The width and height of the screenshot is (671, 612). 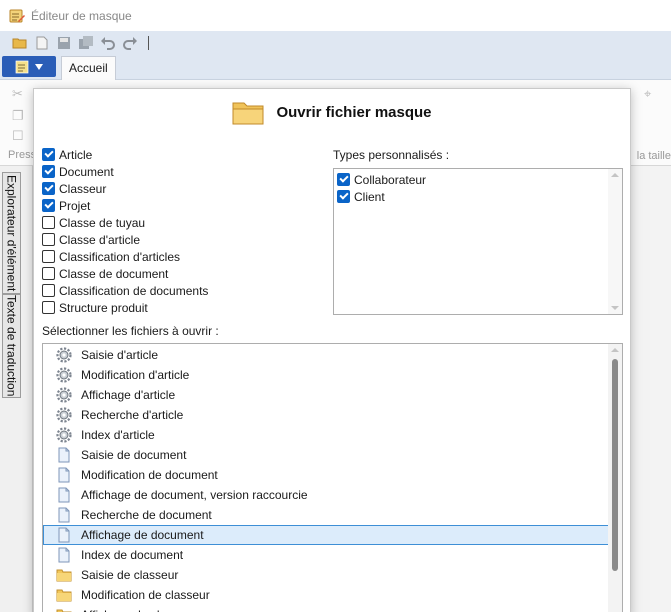 What do you see at coordinates (18, 135) in the screenshot?
I see `checkbox-icon: ☐` at bounding box center [18, 135].